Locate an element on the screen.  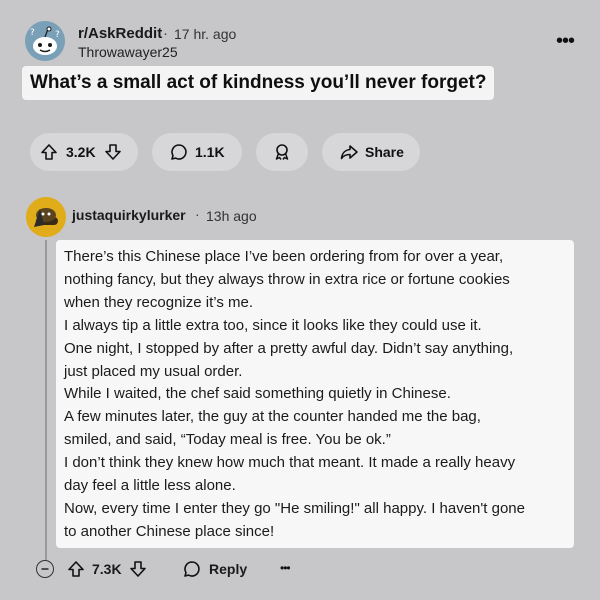
comment-line: just placed my usual order. is located at coordinates (153, 371).